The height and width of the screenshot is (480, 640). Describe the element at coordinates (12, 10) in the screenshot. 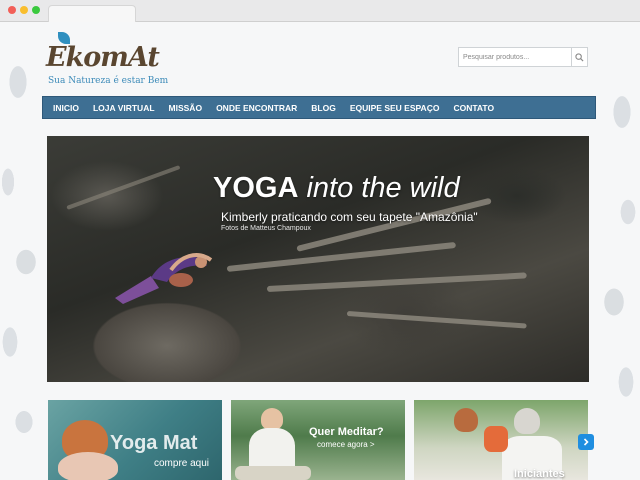

I see `close-window-button` at that location.